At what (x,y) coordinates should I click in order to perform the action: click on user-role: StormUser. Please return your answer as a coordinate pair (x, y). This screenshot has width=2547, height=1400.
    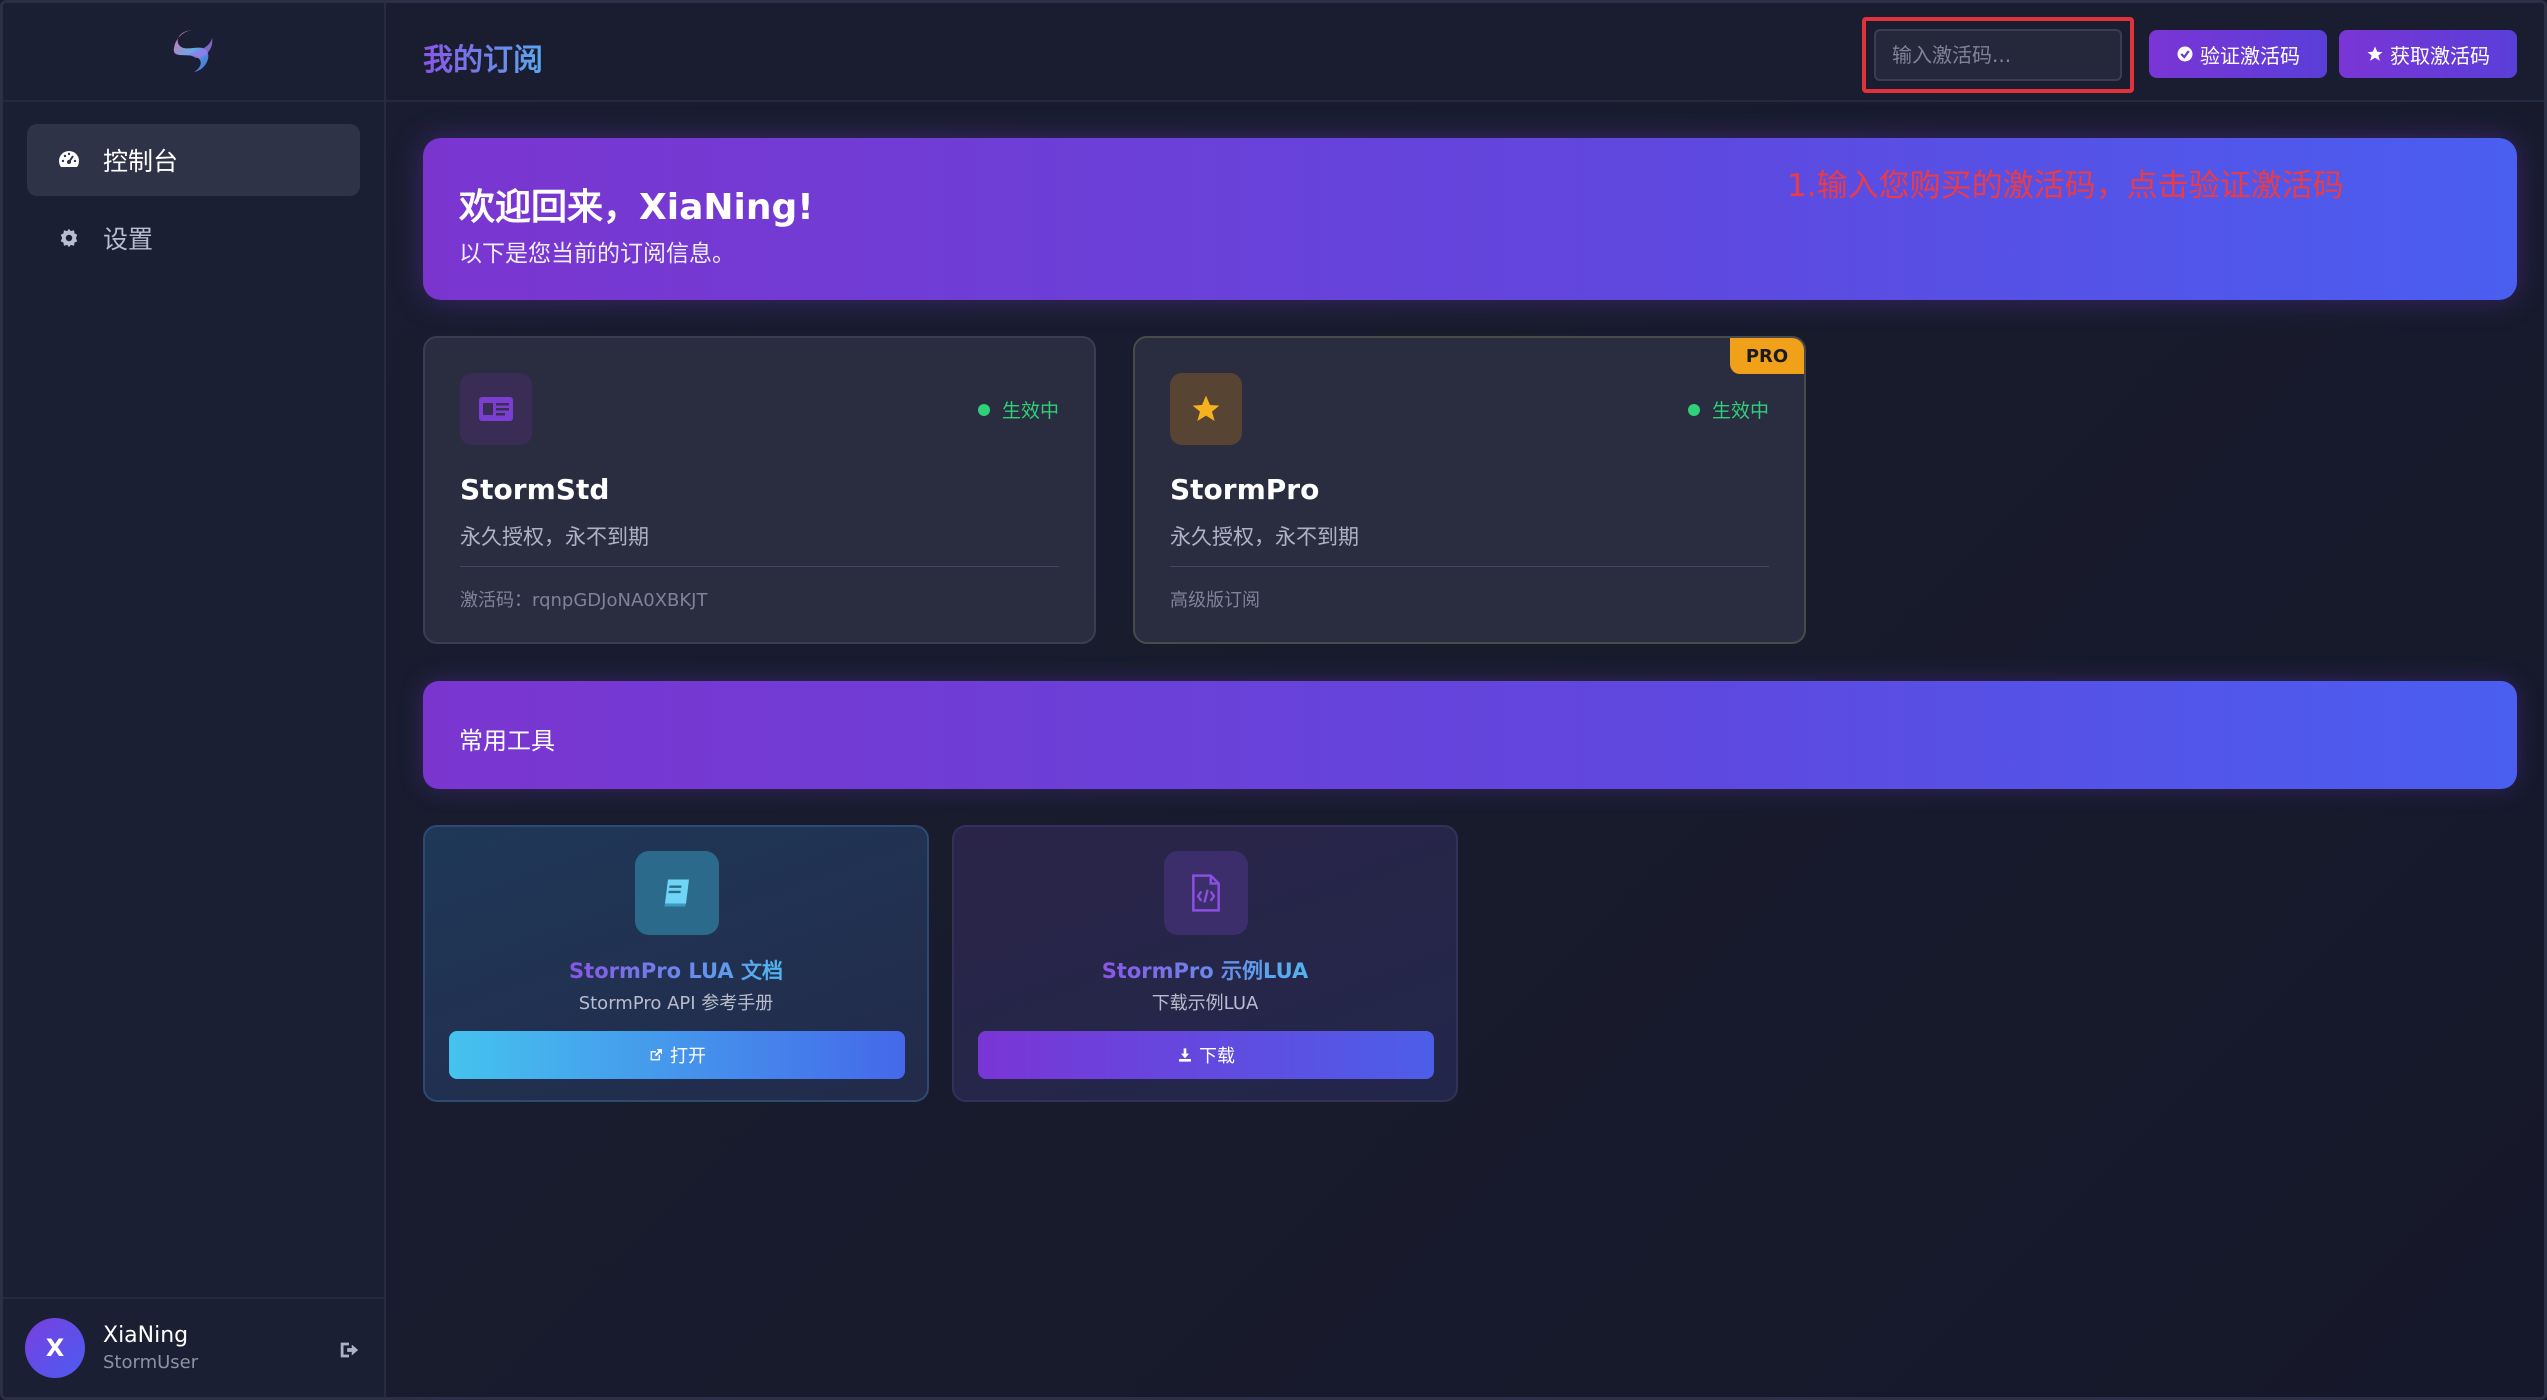
    Looking at the image, I should click on (151, 1362).